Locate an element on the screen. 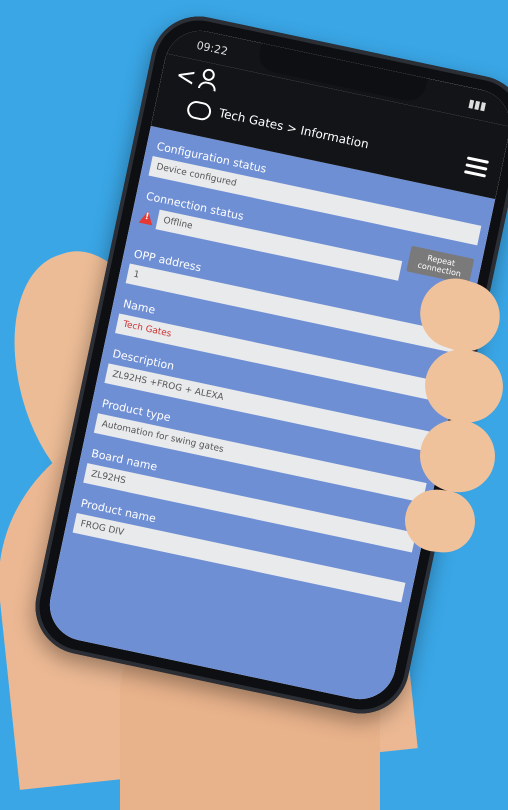  user-icon is located at coordinates (207, 79).